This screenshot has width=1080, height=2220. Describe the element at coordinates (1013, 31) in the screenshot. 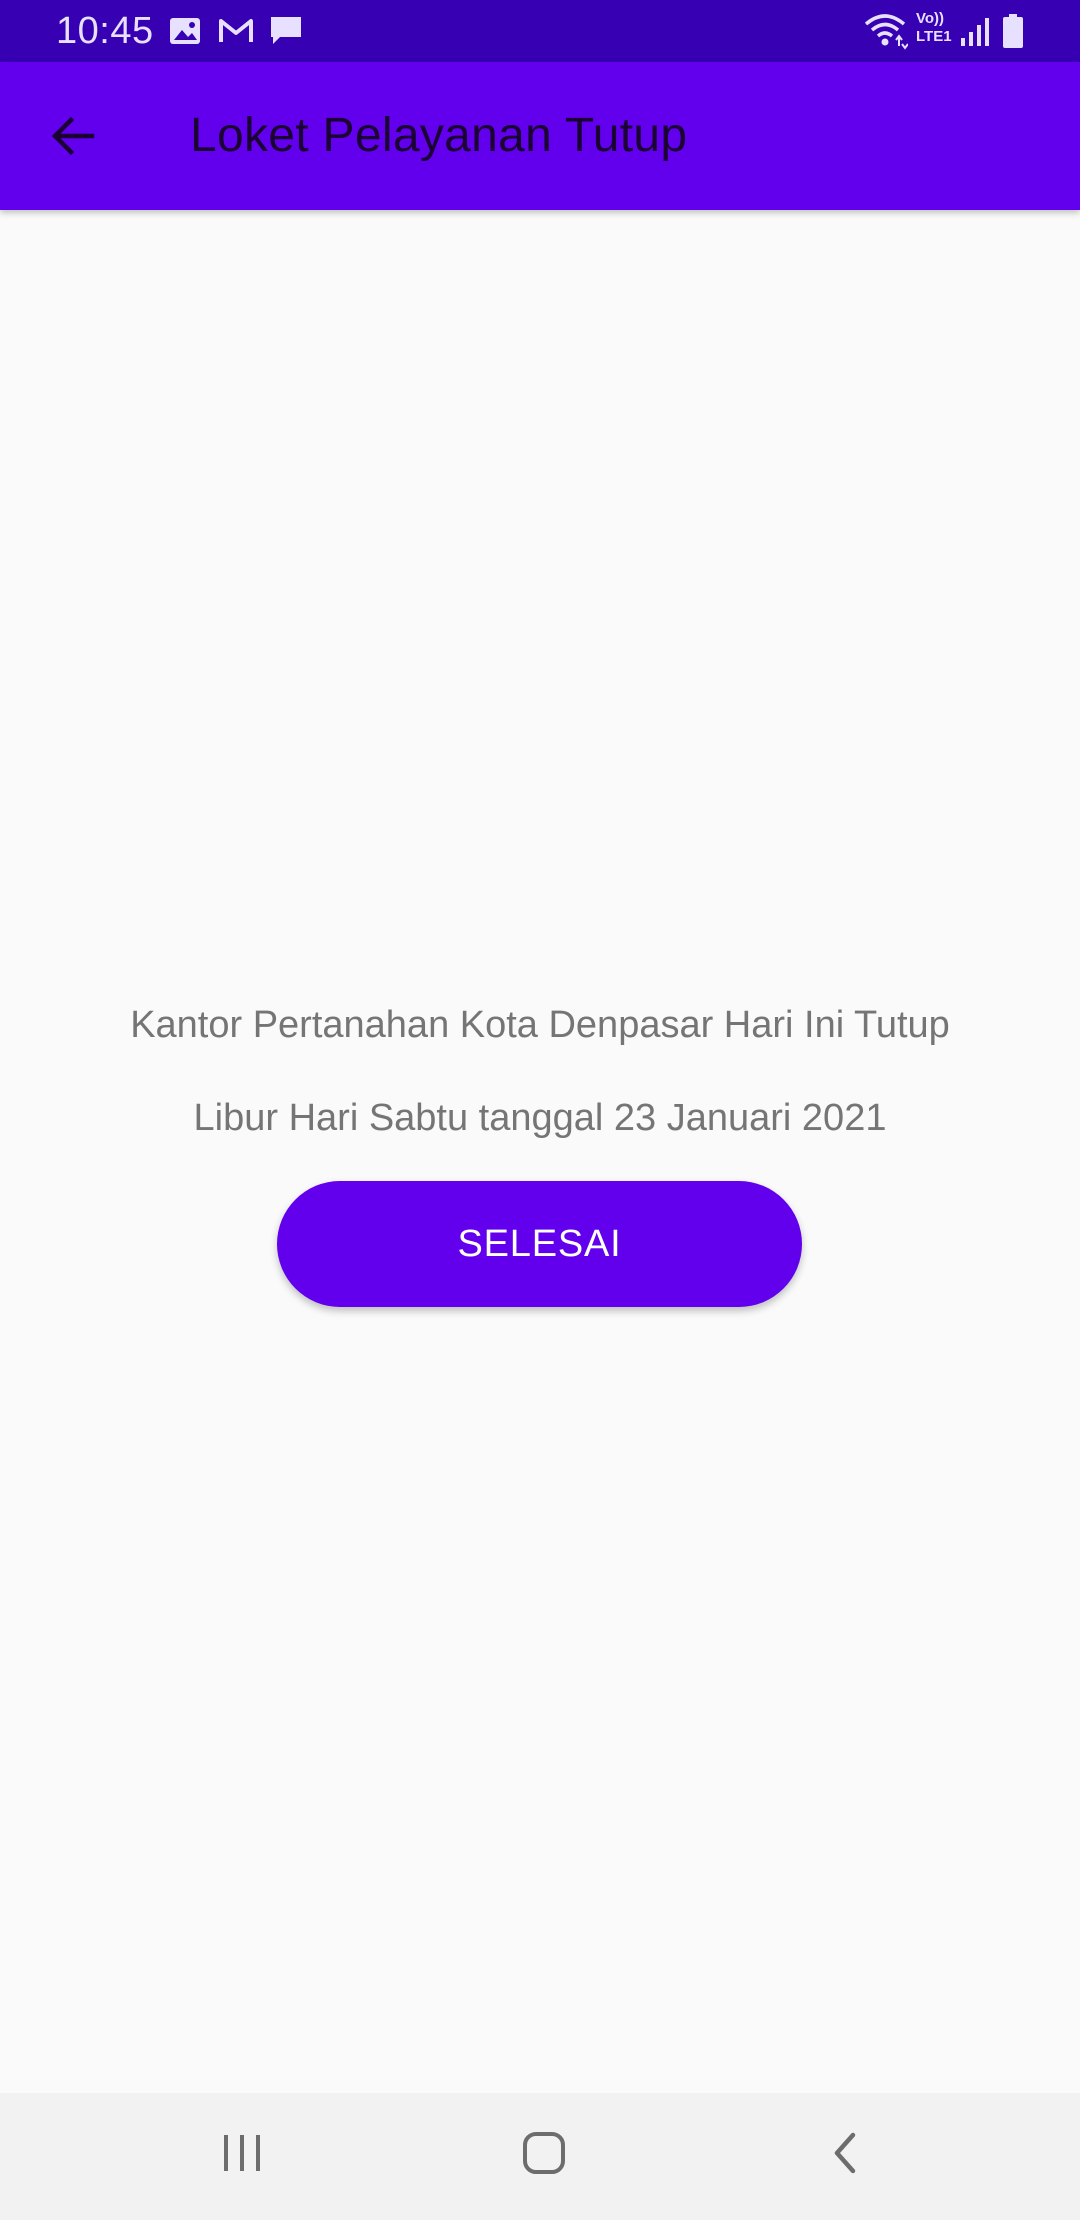

I see `battery-icon` at that location.